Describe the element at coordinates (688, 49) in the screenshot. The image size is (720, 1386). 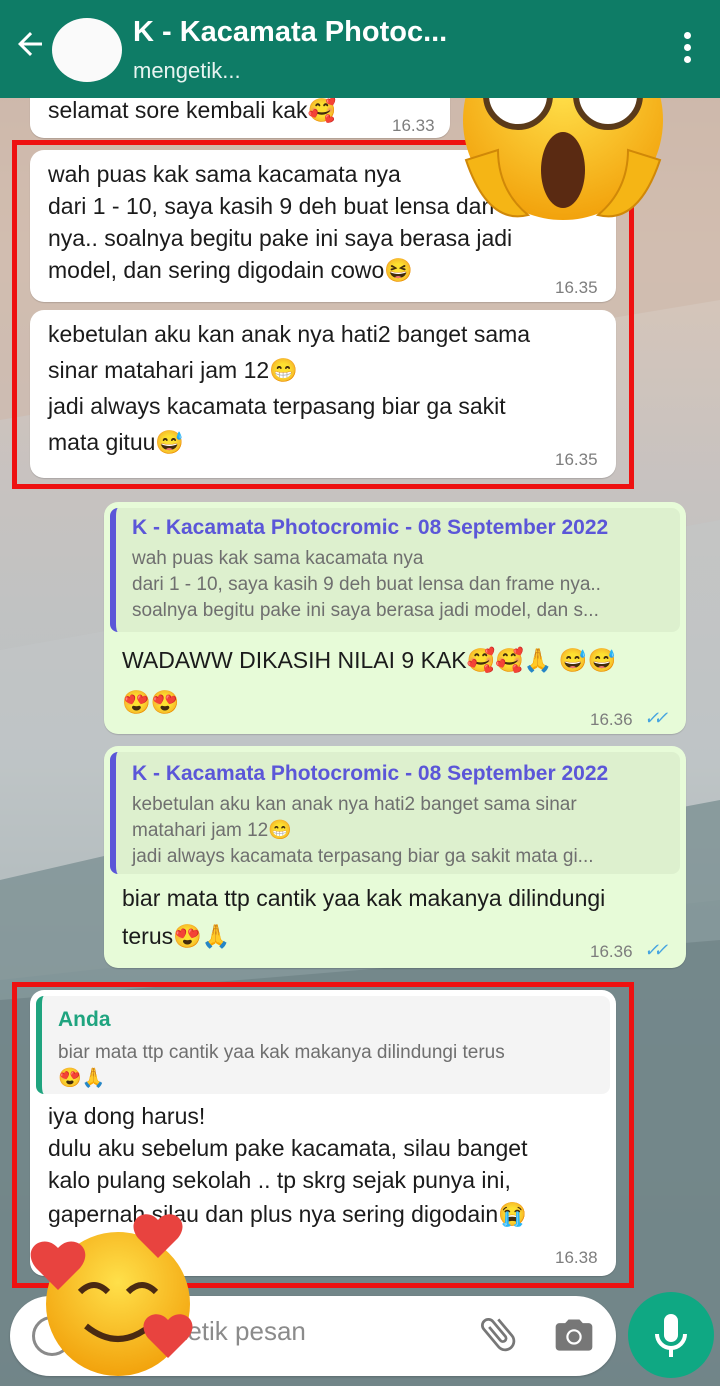
I see `more-options-icon` at that location.